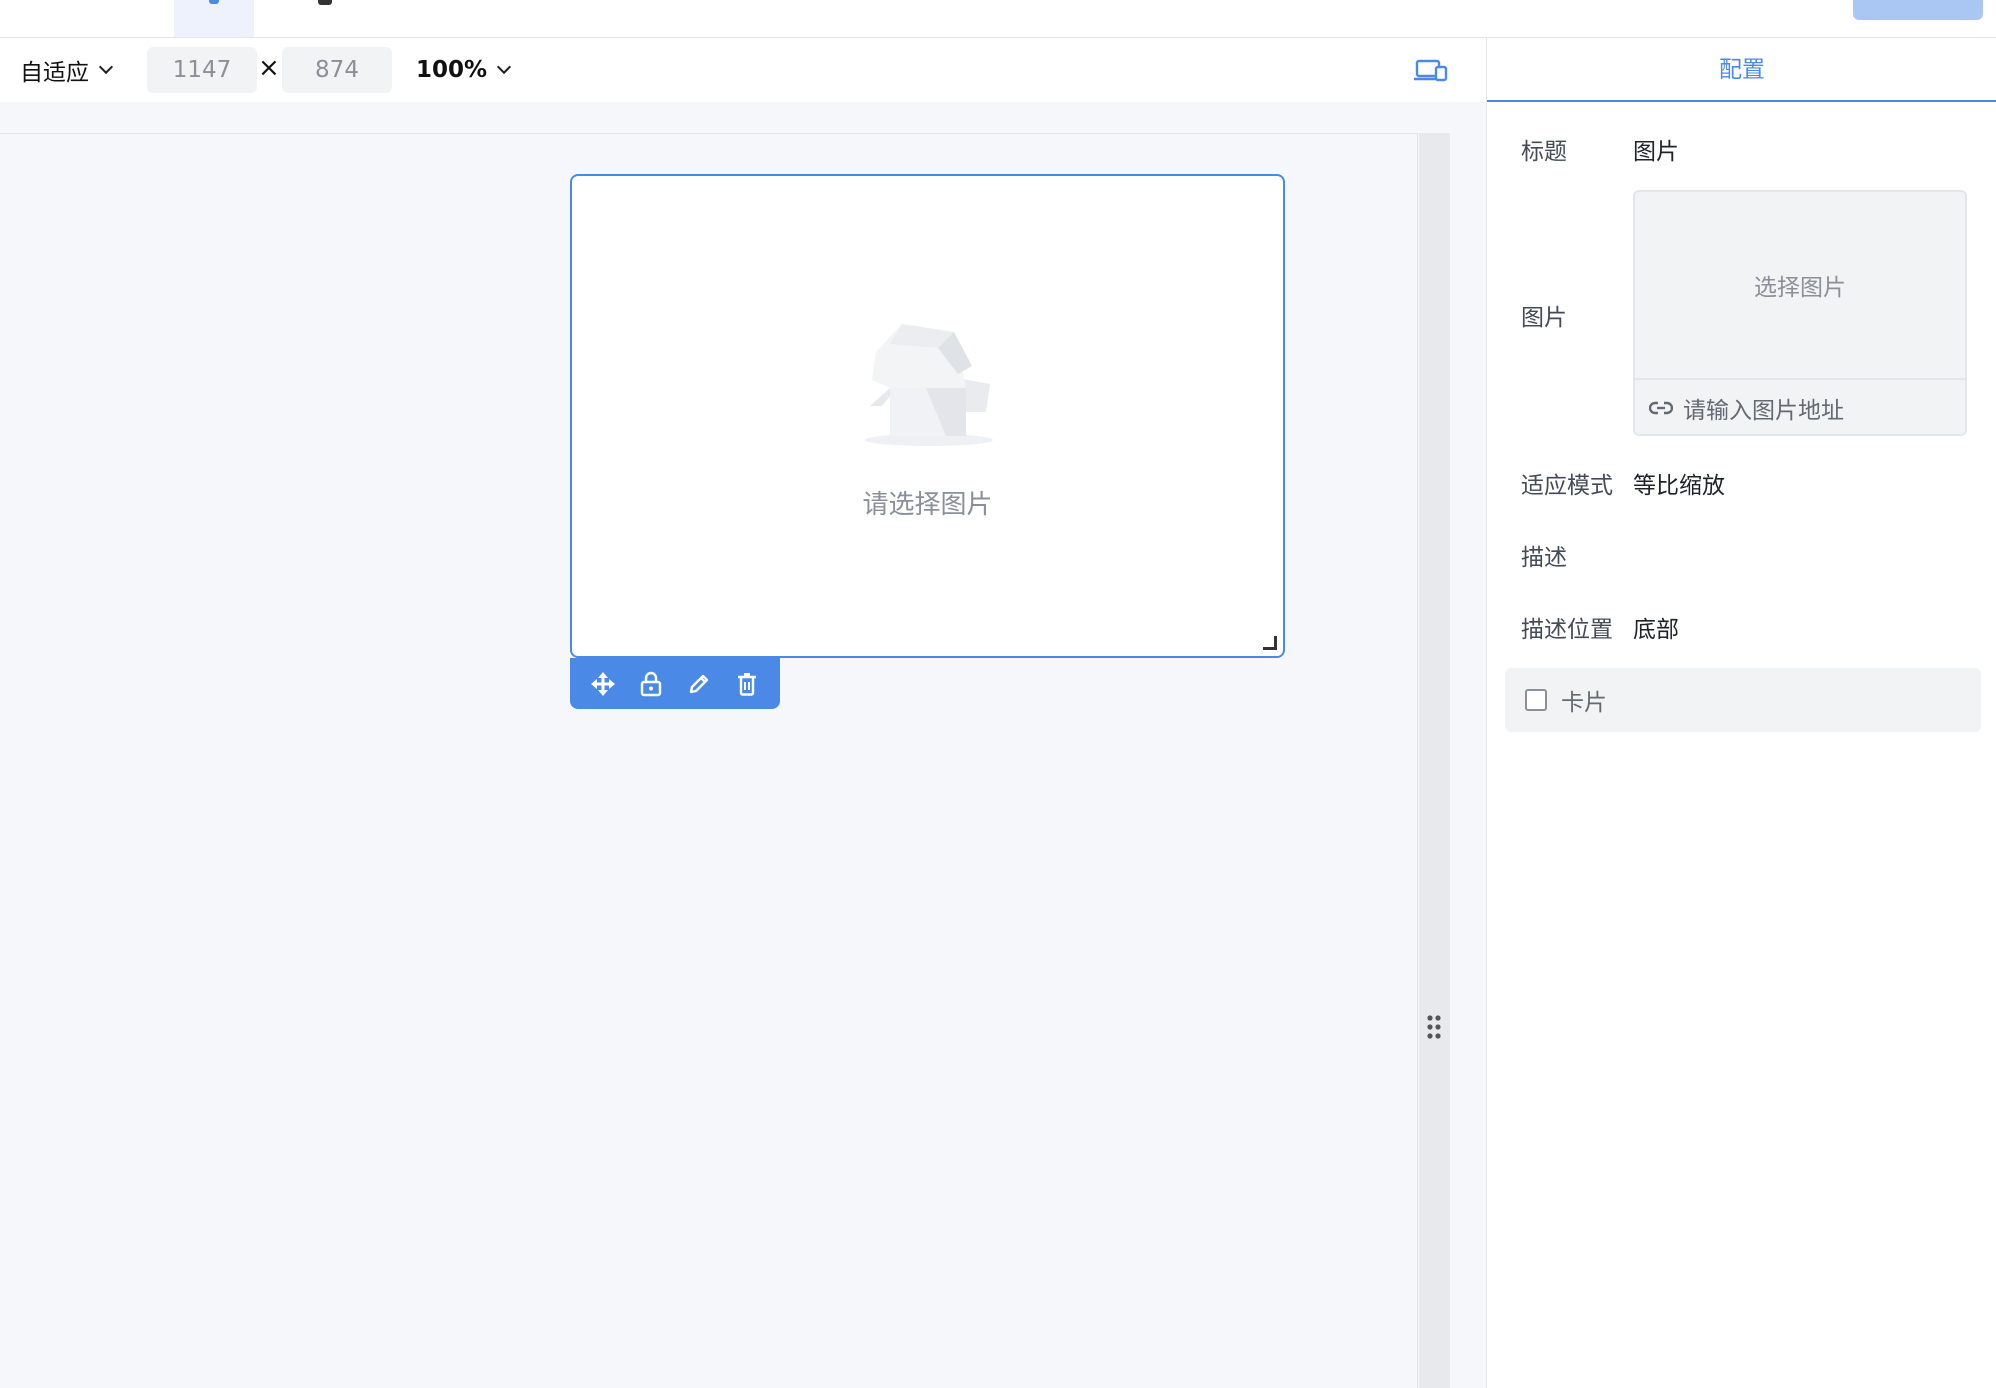  I want to click on image-widget: 请选择图片, so click(927, 416).